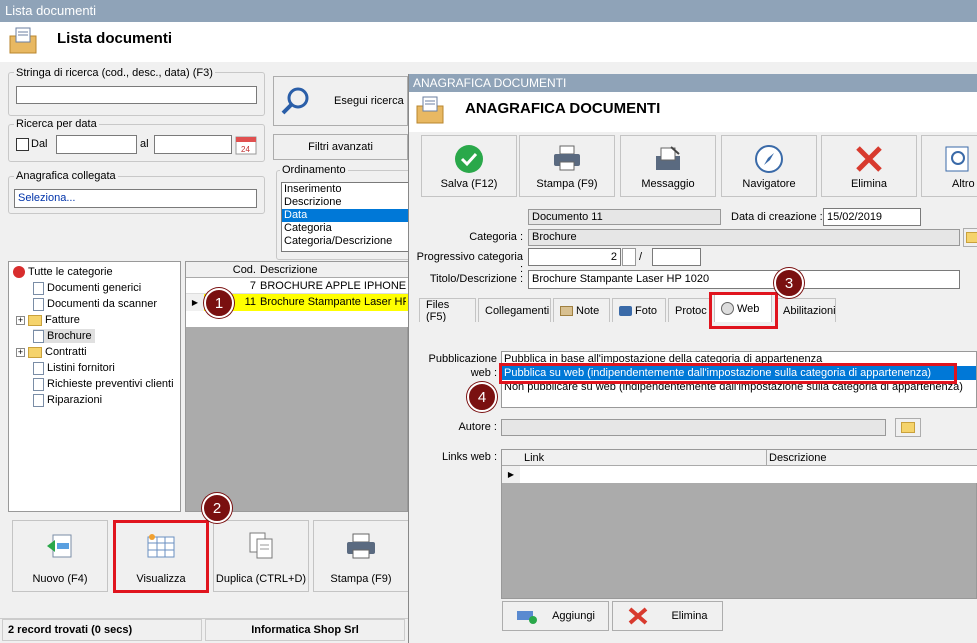 Image resolution: width=977 pixels, height=643 pixels. What do you see at coordinates (48, 320) in the screenshot?
I see `tree-item: + Fatture` at bounding box center [48, 320].